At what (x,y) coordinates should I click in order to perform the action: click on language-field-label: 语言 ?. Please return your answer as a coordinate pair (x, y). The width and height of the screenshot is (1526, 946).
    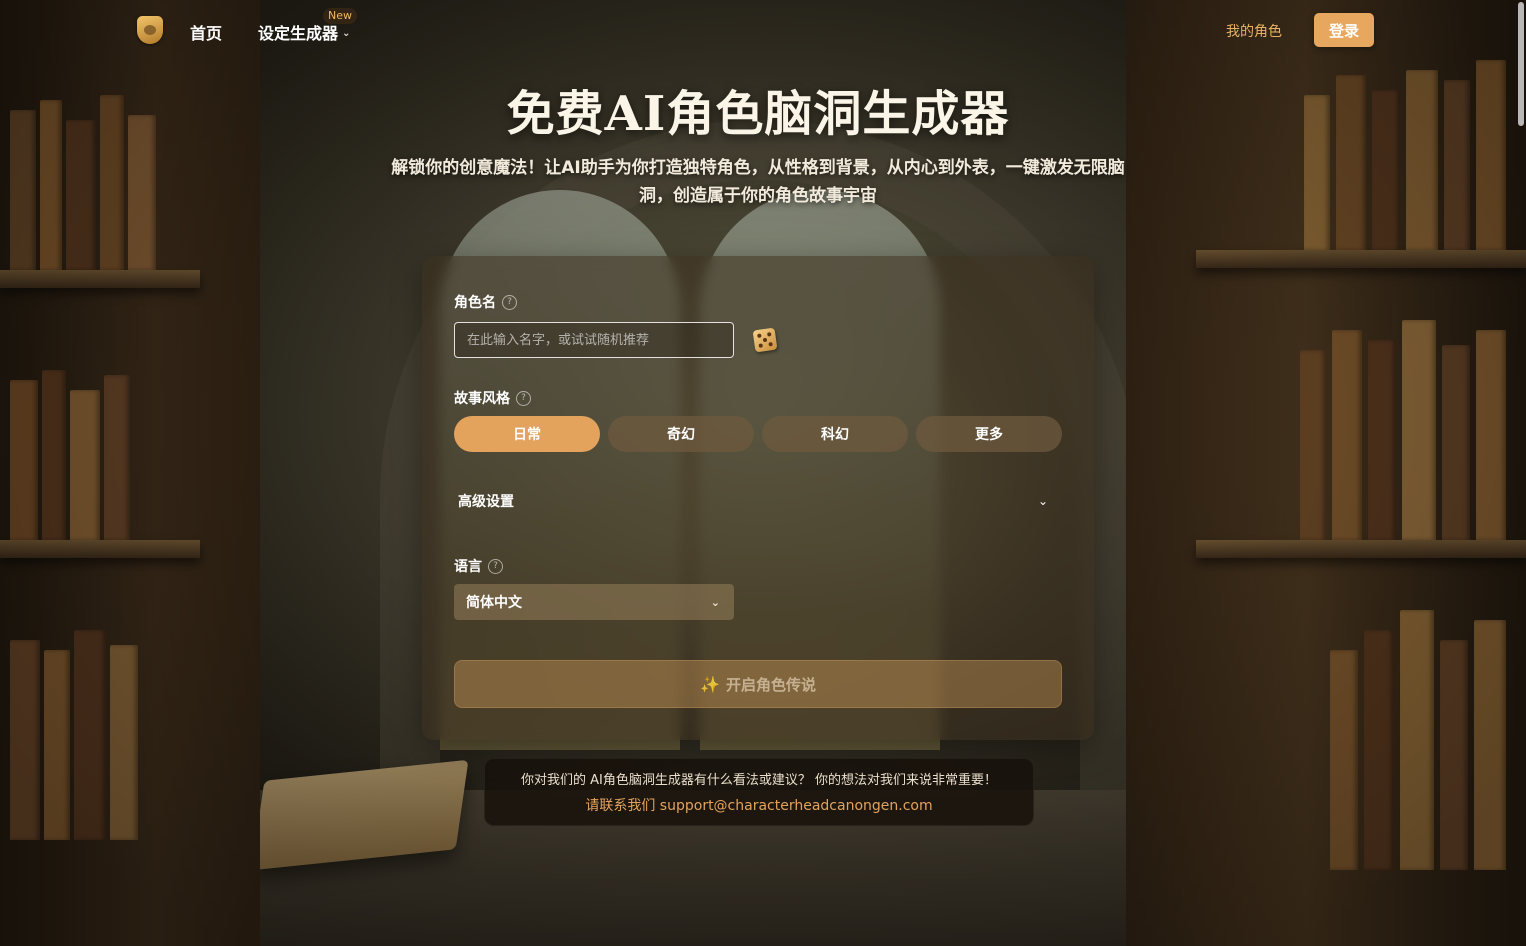
    Looking at the image, I should click on (478, 566).